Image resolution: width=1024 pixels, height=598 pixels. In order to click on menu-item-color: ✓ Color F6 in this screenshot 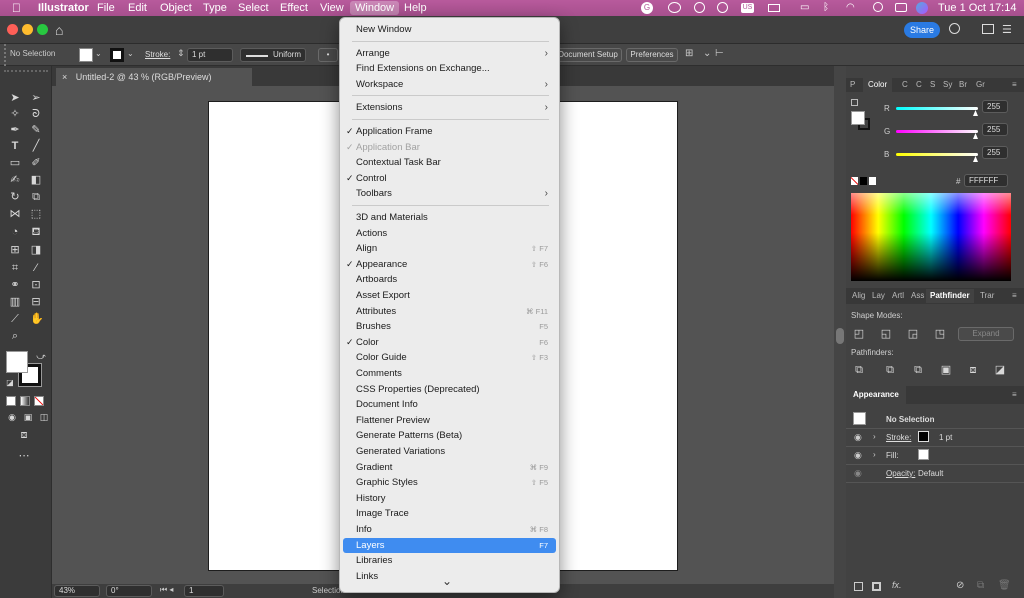, I will do `click(449, 342)`.